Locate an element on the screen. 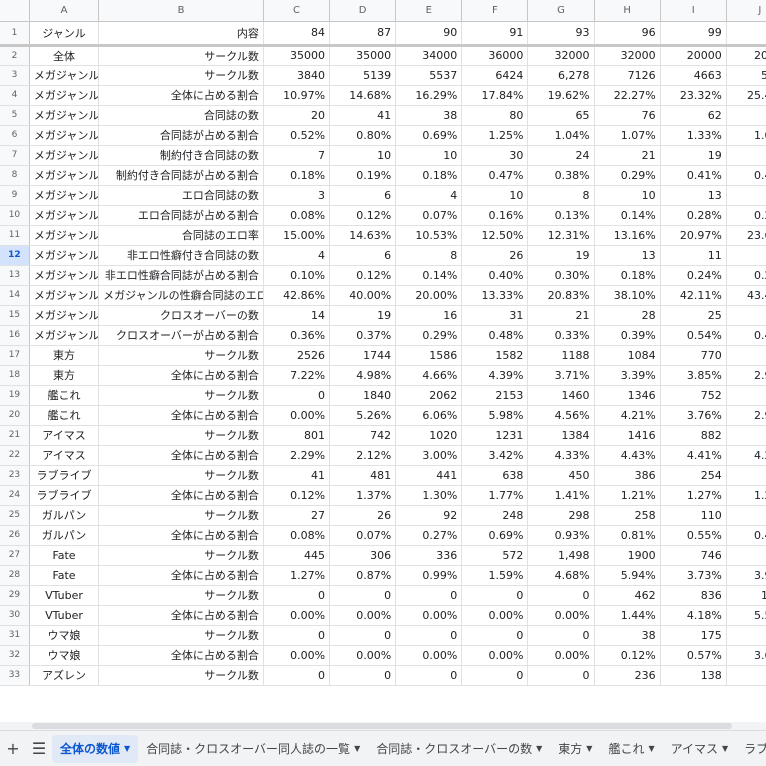  value-cell: 20.83% is located at coordinates (561, 295).